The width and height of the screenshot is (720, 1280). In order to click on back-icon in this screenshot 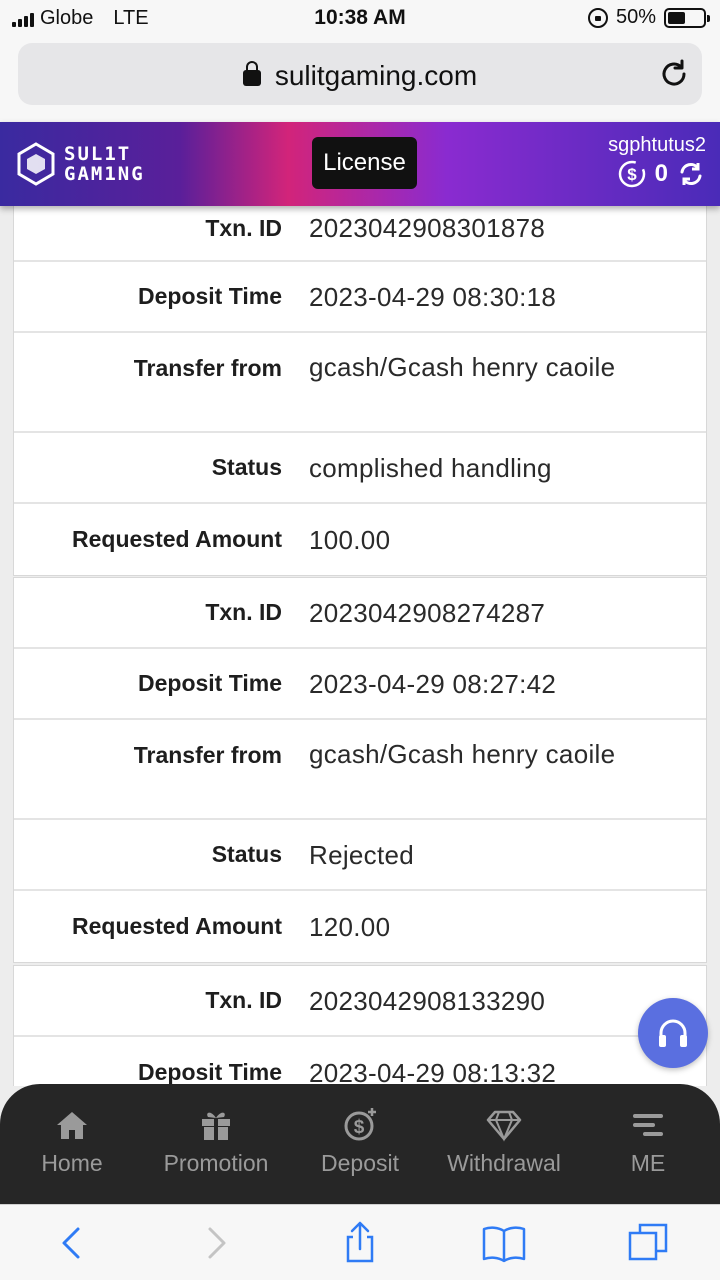, I will do `click(72, 1243)`.